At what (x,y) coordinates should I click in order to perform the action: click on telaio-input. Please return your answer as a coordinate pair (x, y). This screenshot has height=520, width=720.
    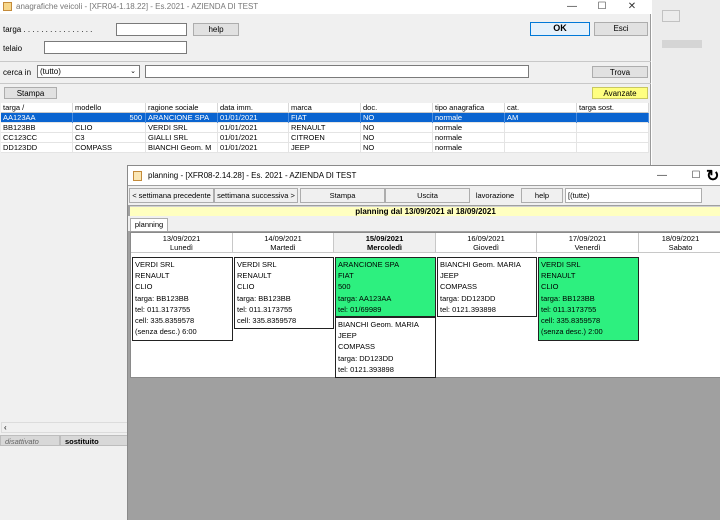
    Looking at the image, I should click on (115, 47).